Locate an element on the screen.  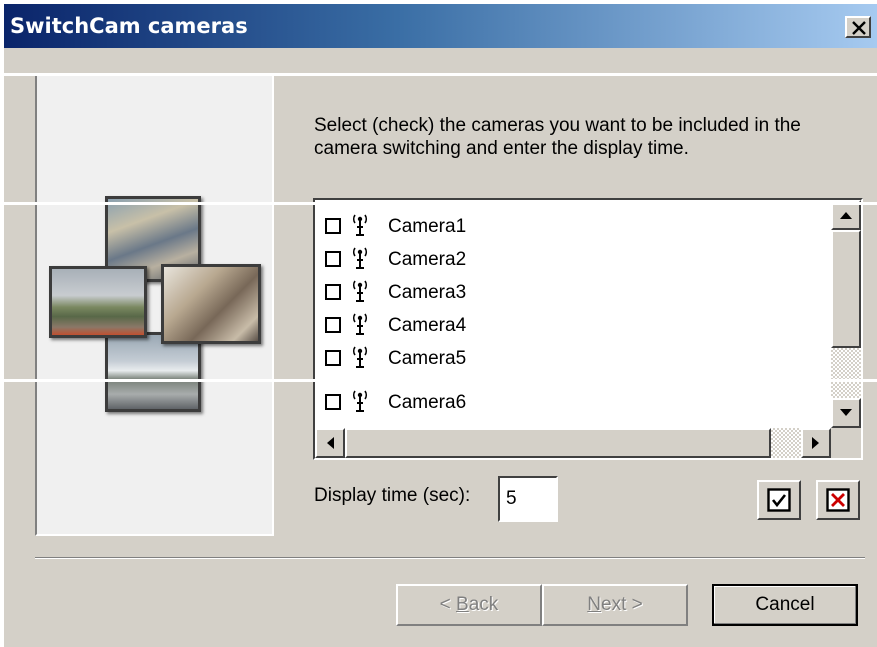
arrow-down-icon is located at coordinates (846, 412).